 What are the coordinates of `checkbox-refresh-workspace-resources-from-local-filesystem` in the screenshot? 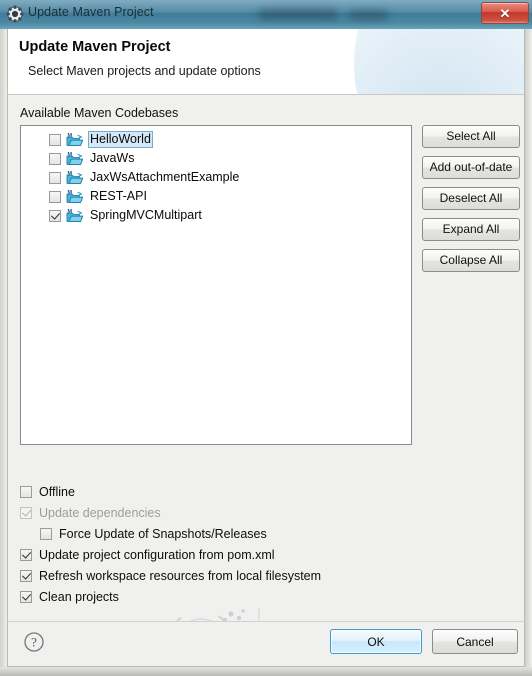 It's located at (26, 575).